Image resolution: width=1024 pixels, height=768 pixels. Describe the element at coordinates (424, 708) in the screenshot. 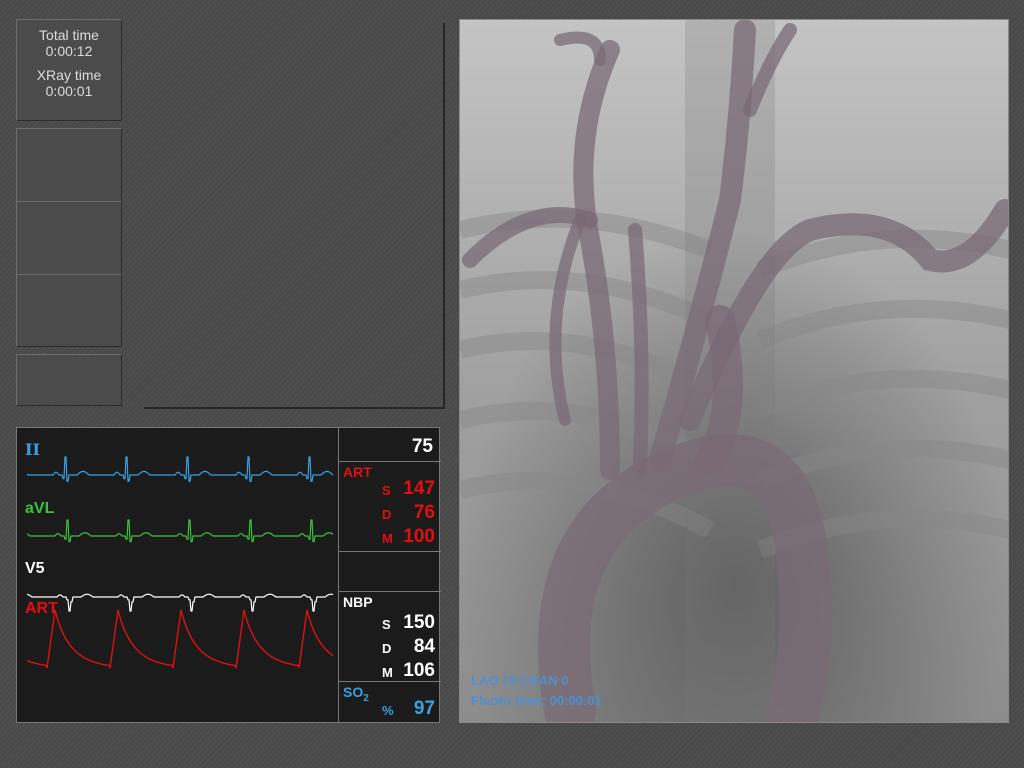

I see `so2-value: 97` at that location.